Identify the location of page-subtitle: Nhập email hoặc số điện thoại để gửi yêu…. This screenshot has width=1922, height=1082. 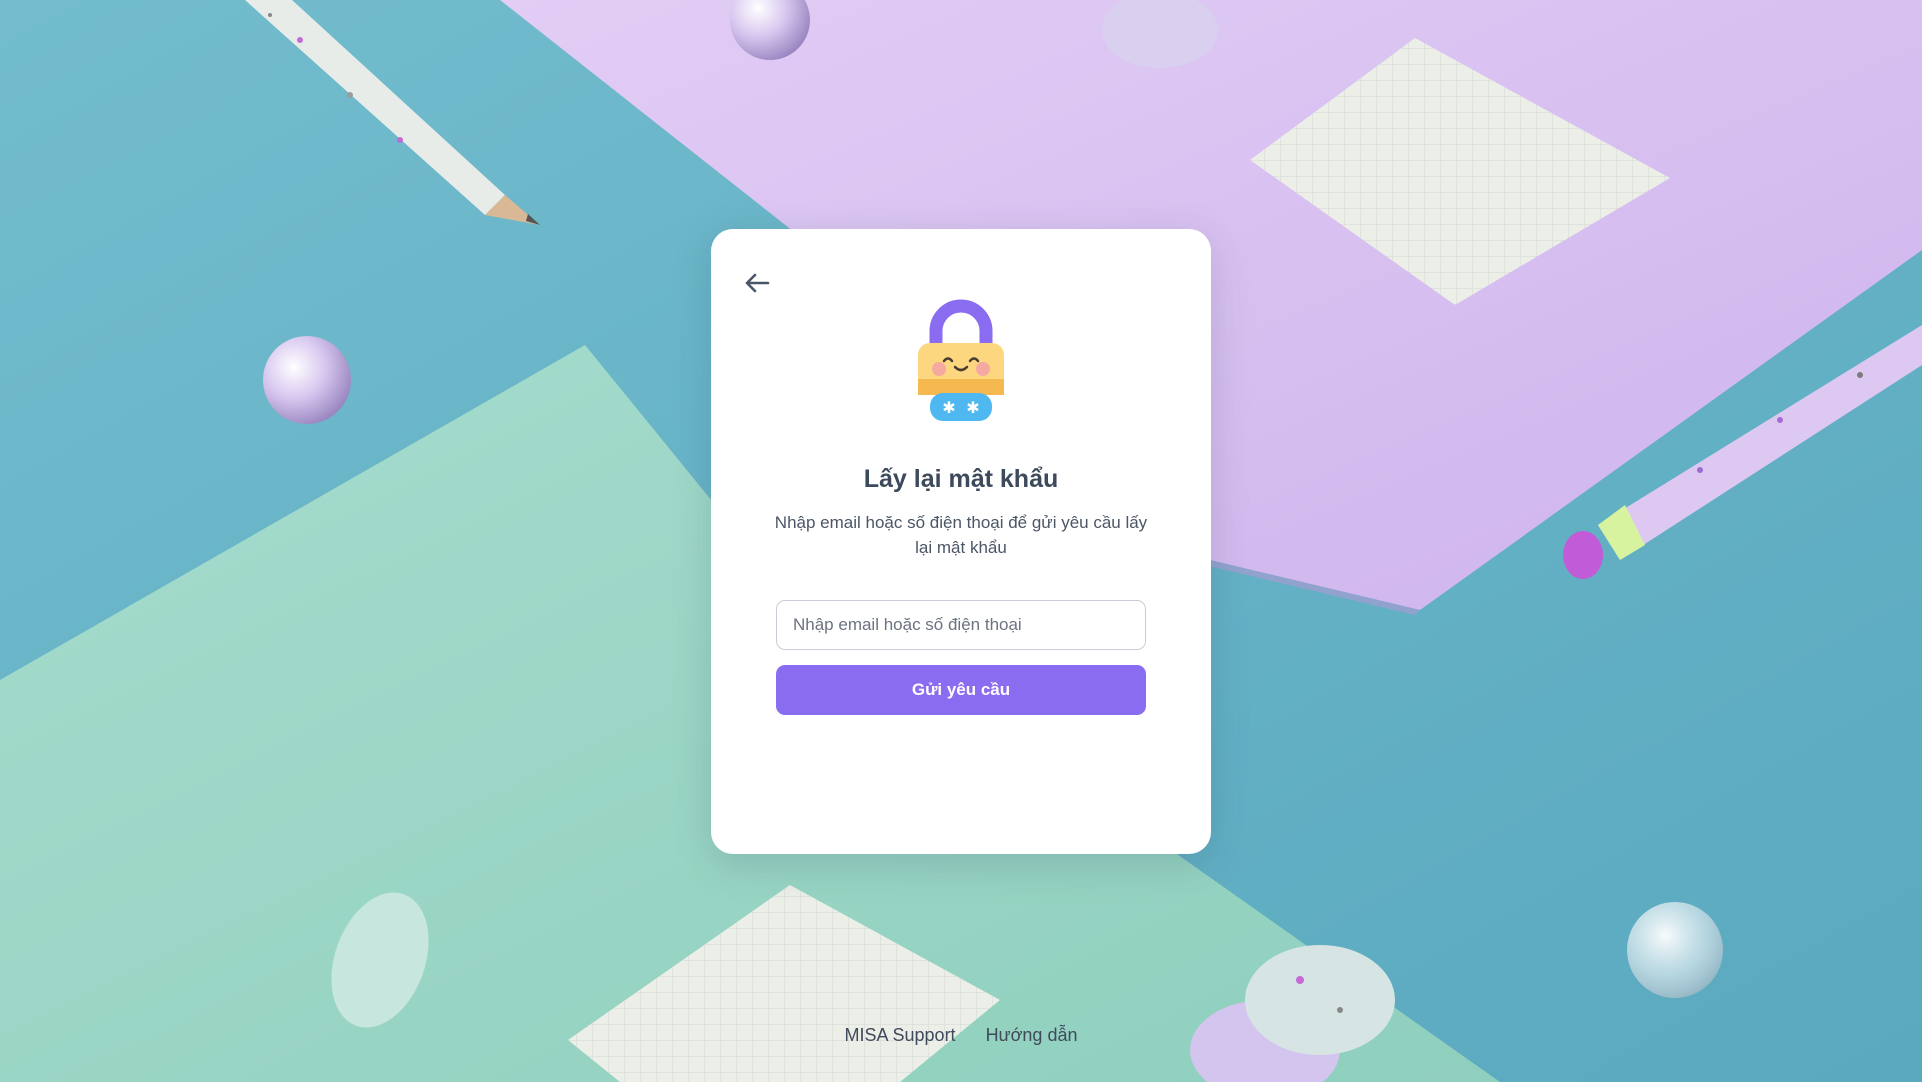
(961, 535).